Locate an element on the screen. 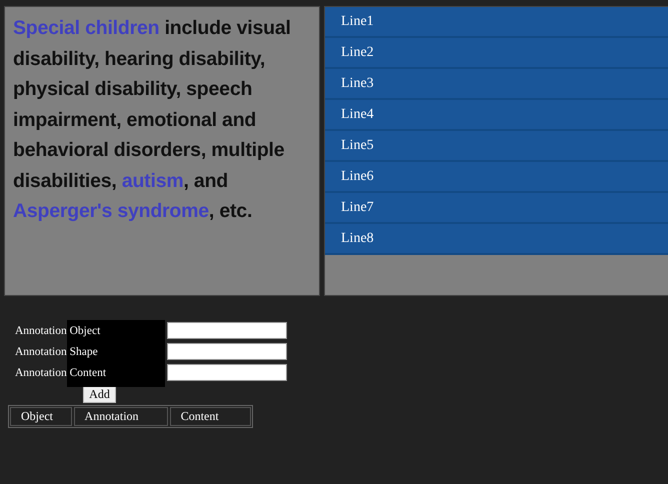 This screenshot has height=484, width=668. list-item: Line3 is located at coordinates (496, 84).